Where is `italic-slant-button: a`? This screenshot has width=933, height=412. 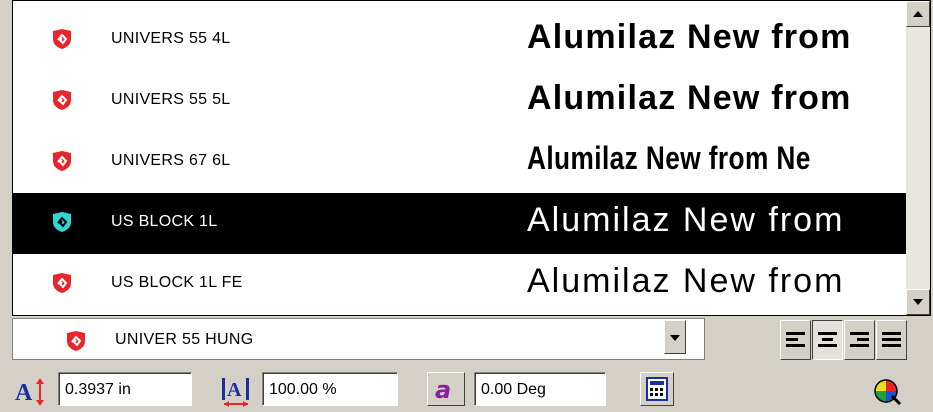
italic-slant-button: a is located at coordinates (446, 389).